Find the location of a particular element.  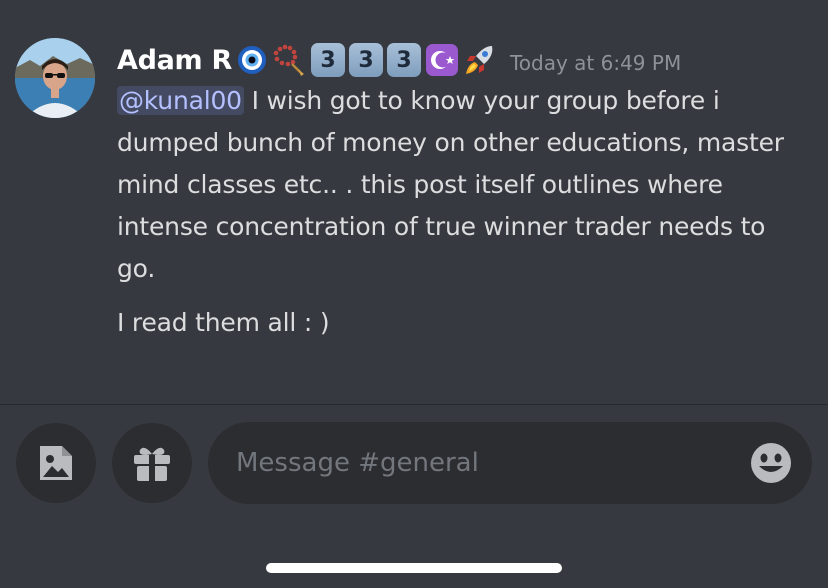

send-gift-button is located at coordinates (152, 463).